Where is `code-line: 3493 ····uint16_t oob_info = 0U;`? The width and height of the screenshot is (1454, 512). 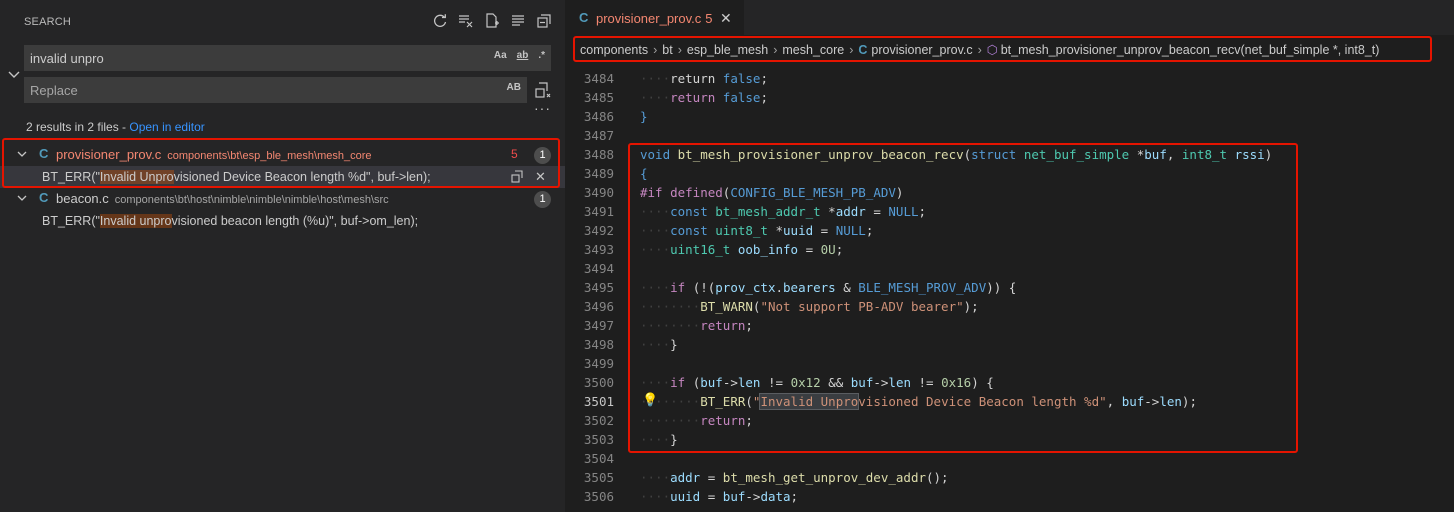
code-line: 3493 ····uint16_t oob_info = 0U; is located at coordinates (713, 249).